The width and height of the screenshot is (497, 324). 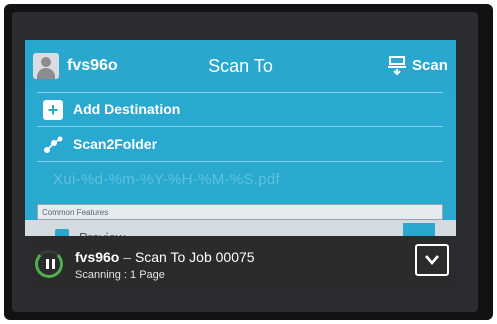 I want to click on expand-status-button, so click(x=432, y=260).